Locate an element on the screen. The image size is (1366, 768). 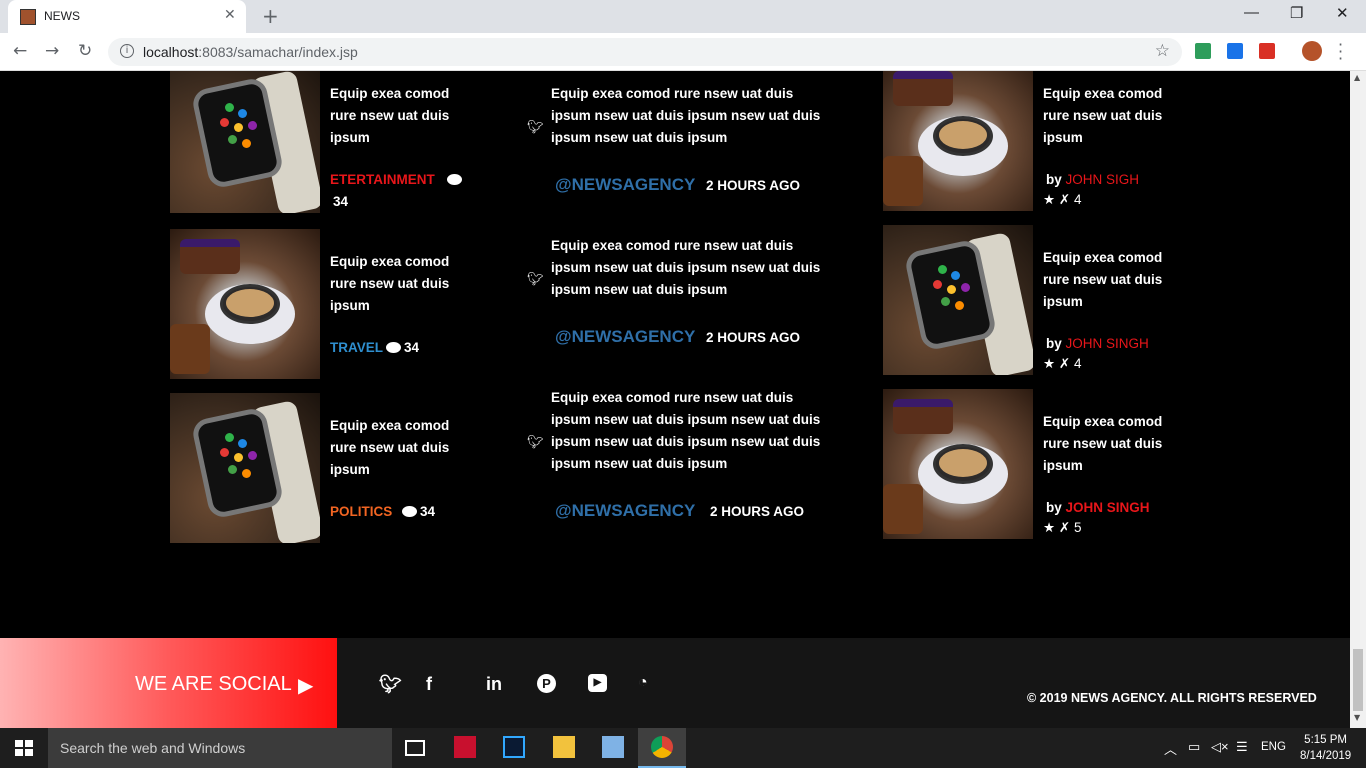
browser-tab-bar: NEWS ✕ + — ❐ ✕ is located at coordinates (683, 16).